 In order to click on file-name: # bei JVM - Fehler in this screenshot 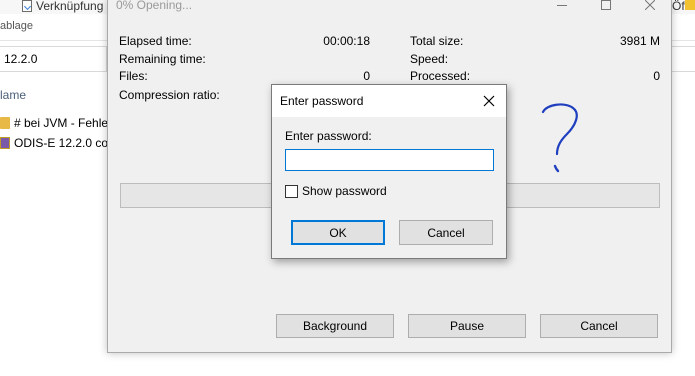, I will do `click(60, 123)`.